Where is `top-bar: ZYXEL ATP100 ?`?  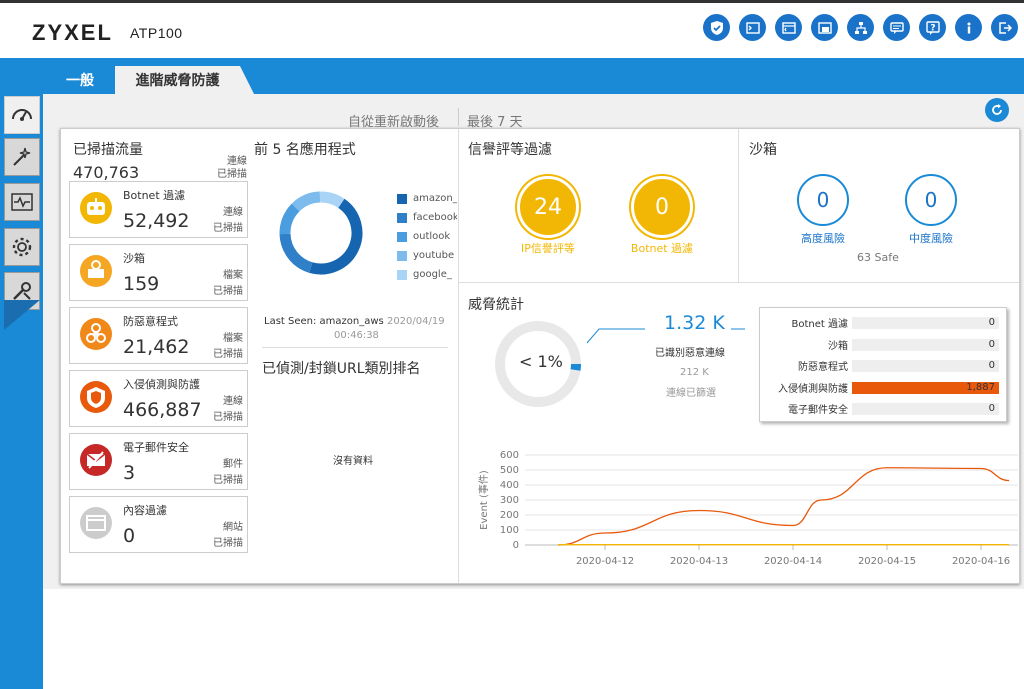
top-bar: ZYXEL ATP100 ? is located at coordinates (512, 29).